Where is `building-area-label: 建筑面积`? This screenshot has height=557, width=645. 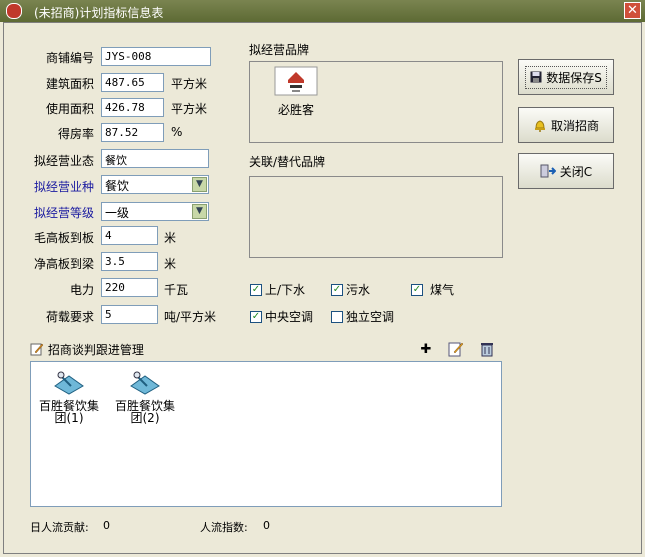 building-area-label: 建筑面积 is located at coordinates (69, 84).